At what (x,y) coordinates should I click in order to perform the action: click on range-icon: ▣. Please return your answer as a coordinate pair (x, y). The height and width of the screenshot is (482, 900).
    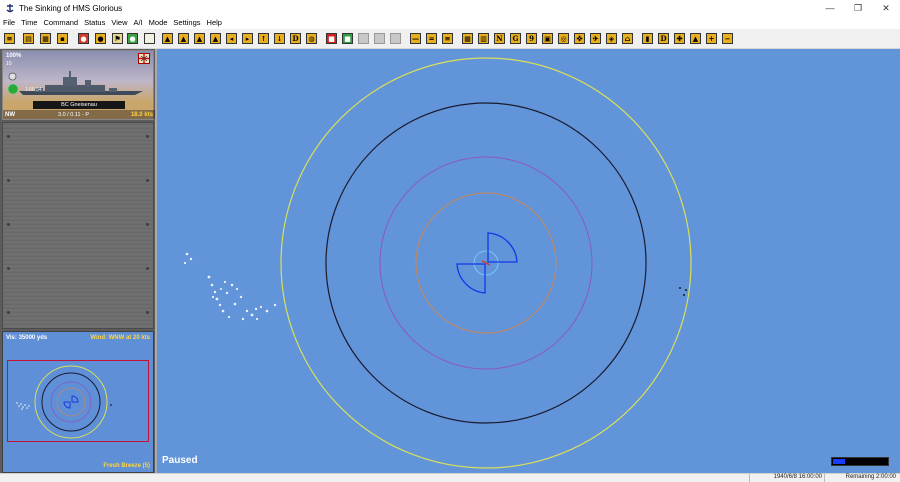
    Looking at the image, I should click on (547, 38).